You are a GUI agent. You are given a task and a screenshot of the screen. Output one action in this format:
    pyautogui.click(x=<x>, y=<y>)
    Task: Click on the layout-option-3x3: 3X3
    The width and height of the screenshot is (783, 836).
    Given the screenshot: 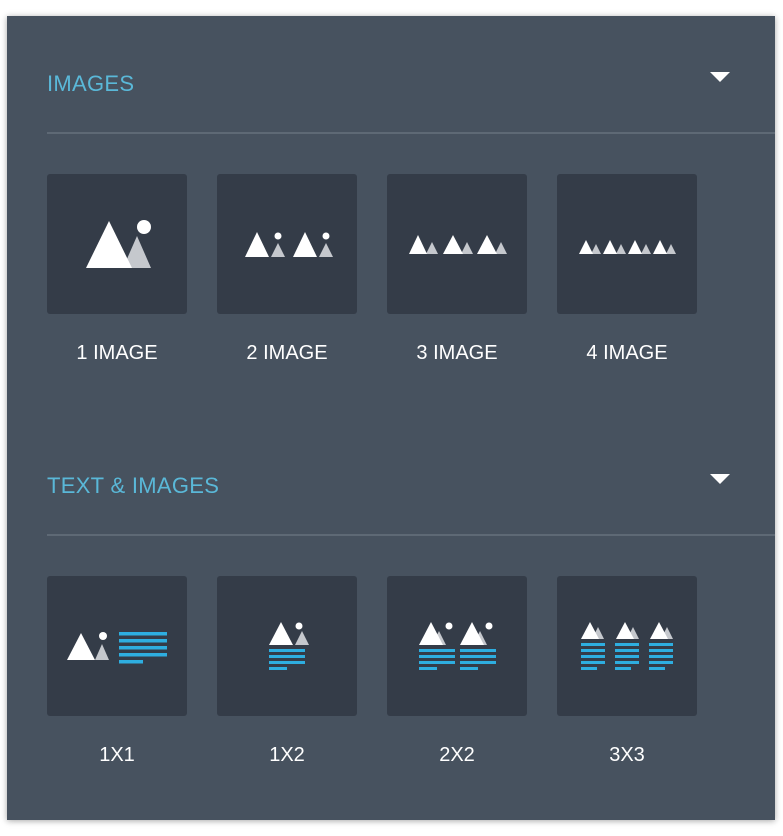 What is the action you would take?
    pyautogui.click(x=627, y=671)
    